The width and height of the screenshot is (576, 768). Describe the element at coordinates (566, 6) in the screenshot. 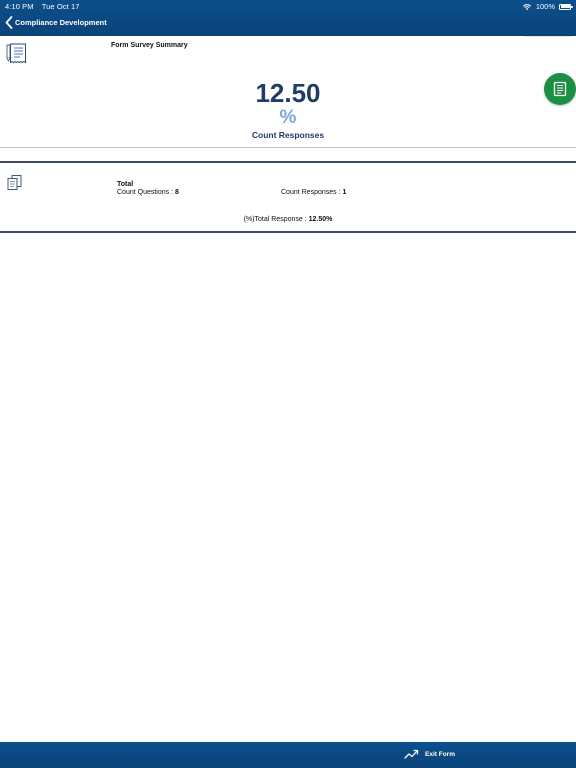

I see `battery-icon` at that location.